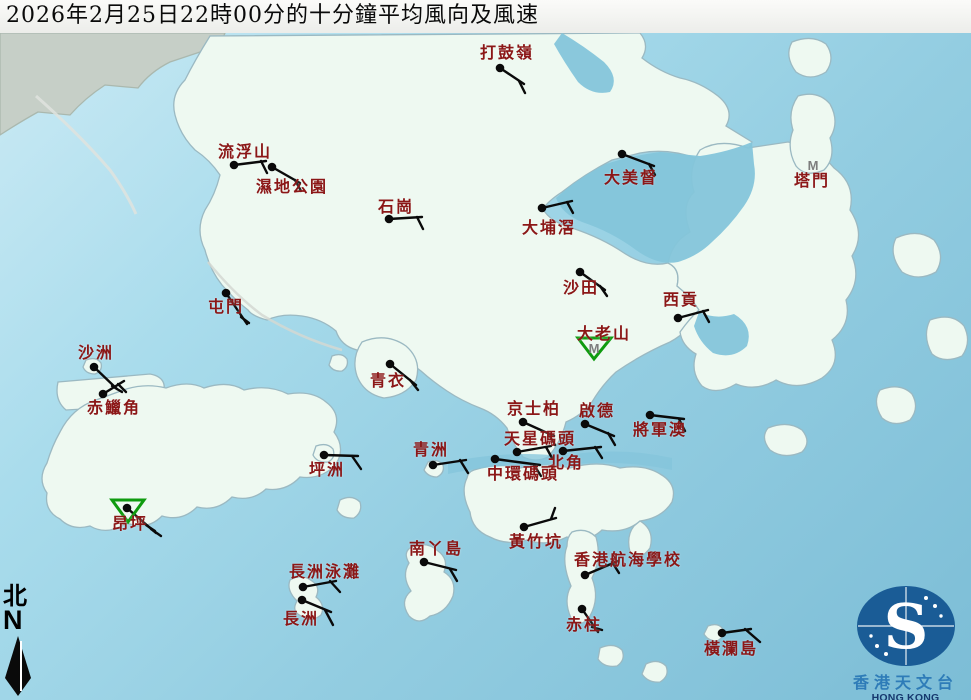 The image size is (971, 700). I want to click on station-label-stanley: 赤柱, so click(584, 624).